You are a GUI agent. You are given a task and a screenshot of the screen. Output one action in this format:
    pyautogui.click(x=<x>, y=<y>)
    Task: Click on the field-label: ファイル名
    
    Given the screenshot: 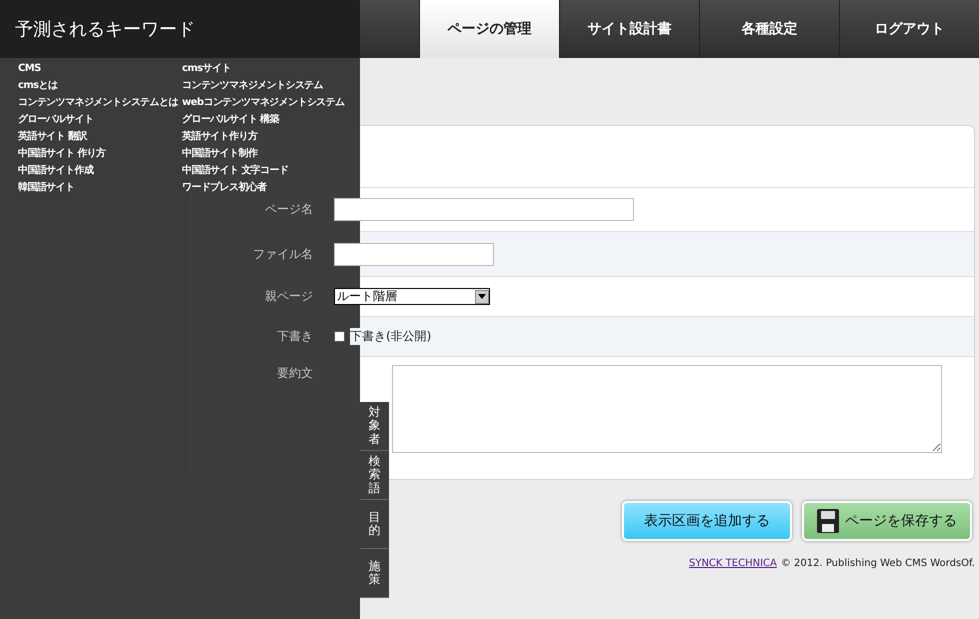 What is the action you would take?
    pyautogui.click(x=282, y=254)
    